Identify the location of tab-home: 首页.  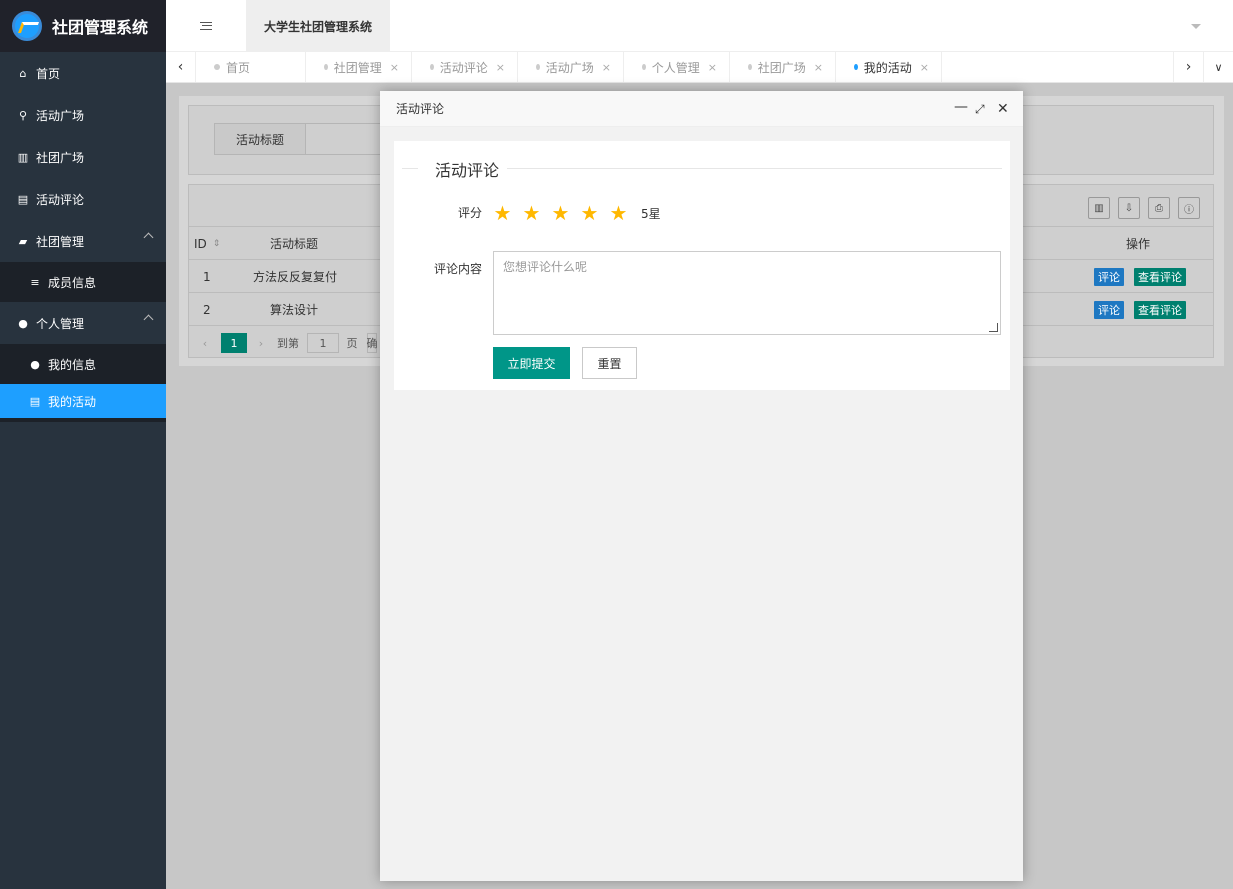
(251, 67).